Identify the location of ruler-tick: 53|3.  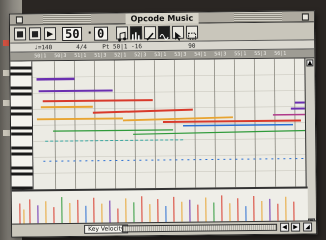
(180, 54).